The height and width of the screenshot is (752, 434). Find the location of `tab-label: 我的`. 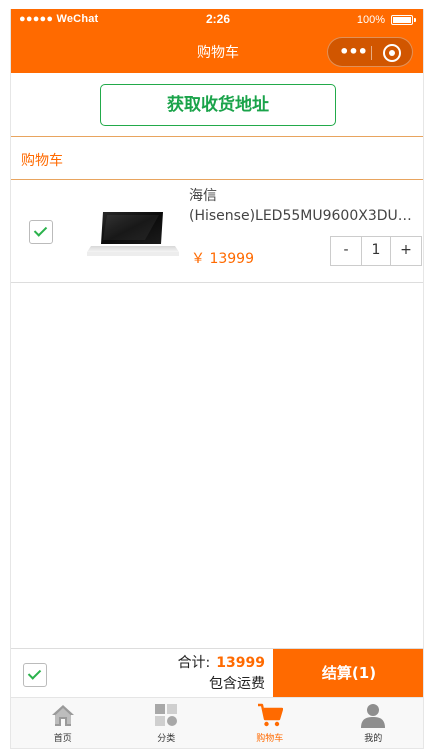

tab-label: 我的 is located at coordinates (373, 739).